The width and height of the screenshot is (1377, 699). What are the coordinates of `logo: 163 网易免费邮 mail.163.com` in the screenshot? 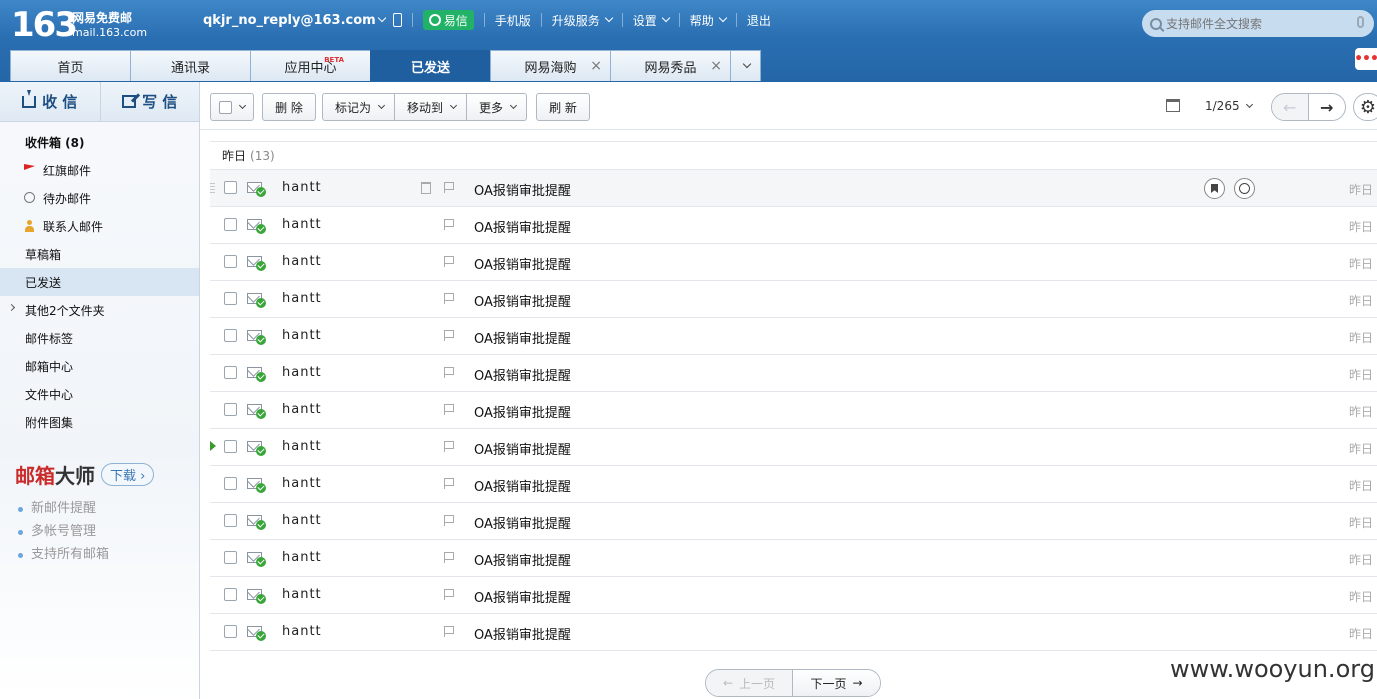 It's located at (79, 25).